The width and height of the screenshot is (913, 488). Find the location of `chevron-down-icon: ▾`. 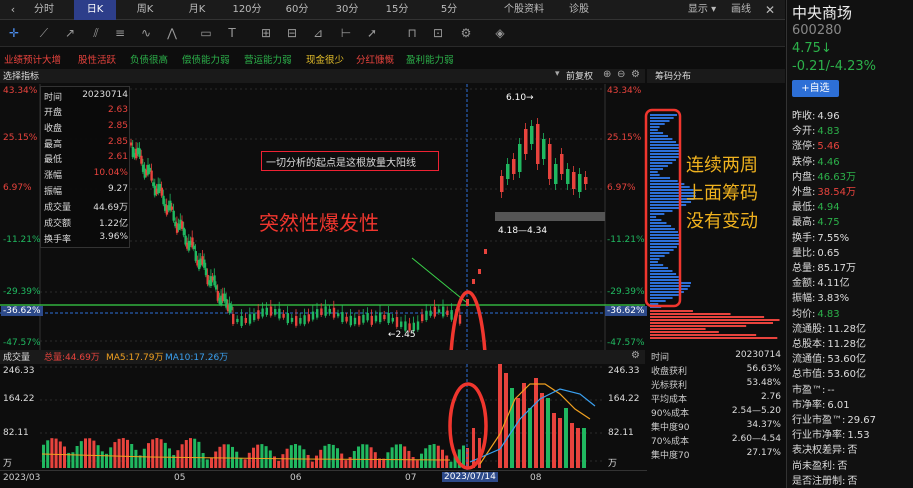

chevron-down-icon: ▾ is located at coordinates (557, 74).